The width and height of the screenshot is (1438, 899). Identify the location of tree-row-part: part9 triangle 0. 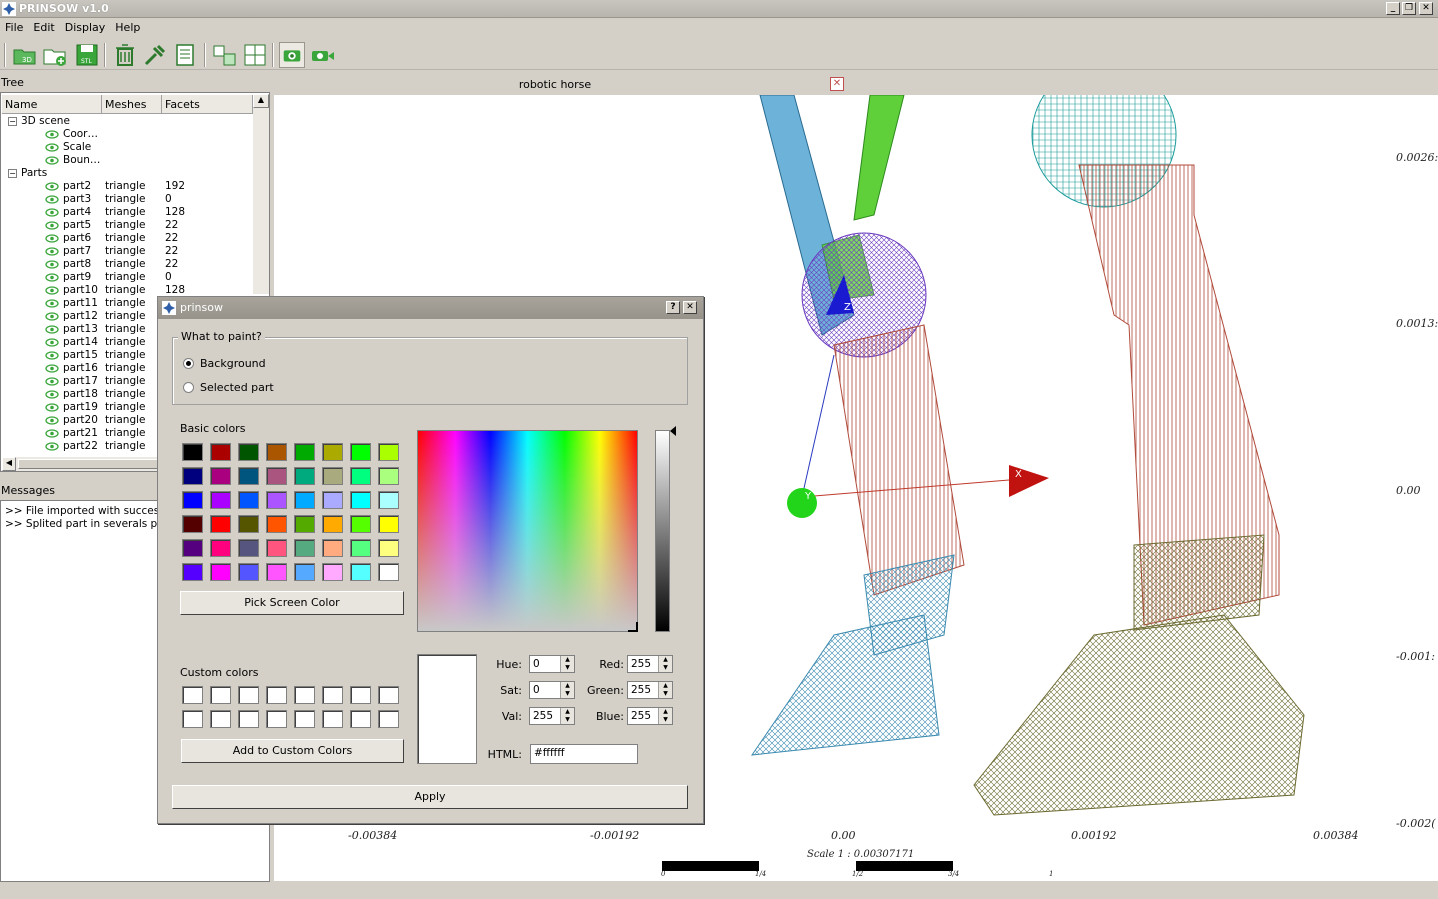
(149, 277).